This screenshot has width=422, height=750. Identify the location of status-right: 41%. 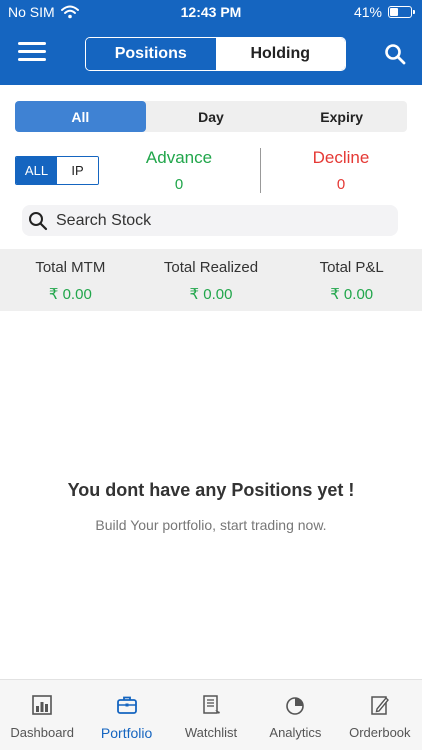
(384, 12).